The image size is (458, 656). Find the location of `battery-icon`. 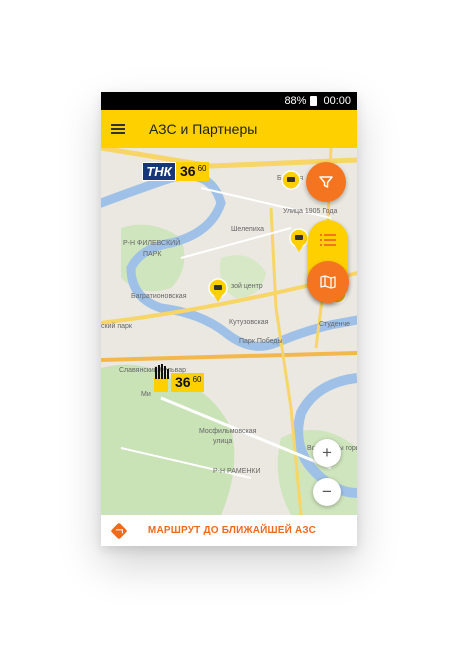

battery-icon is located at coordinates (314, 101).